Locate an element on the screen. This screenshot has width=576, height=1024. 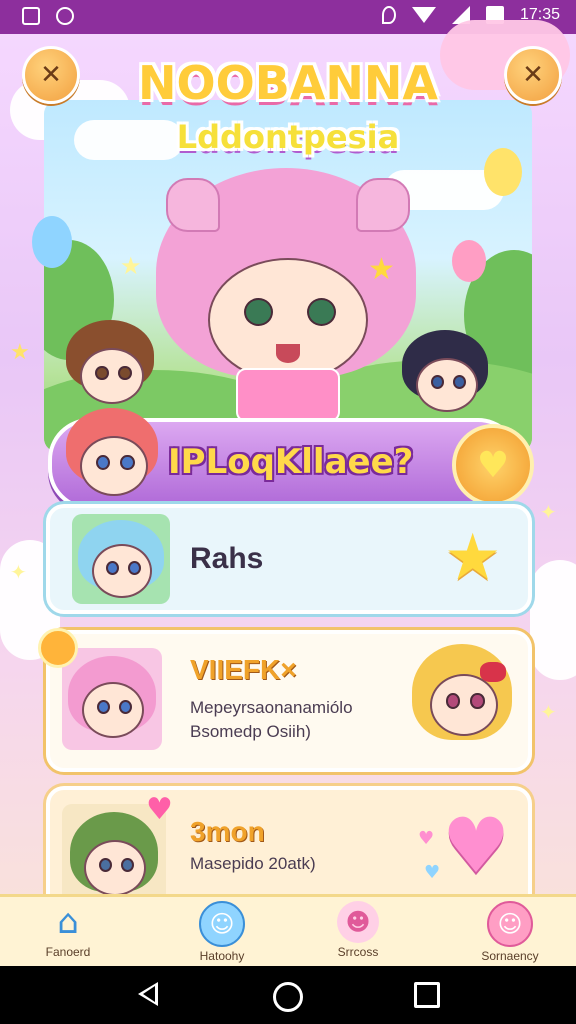
location-icon is located at coordinates (388, 15).